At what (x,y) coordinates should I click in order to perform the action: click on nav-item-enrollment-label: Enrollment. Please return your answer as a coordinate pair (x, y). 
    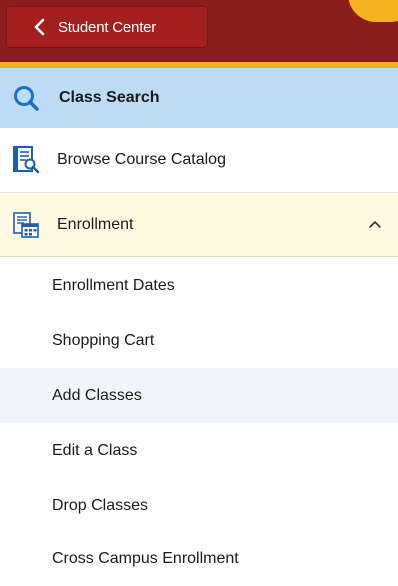
    Looking at the image, I should click on (95, 224).